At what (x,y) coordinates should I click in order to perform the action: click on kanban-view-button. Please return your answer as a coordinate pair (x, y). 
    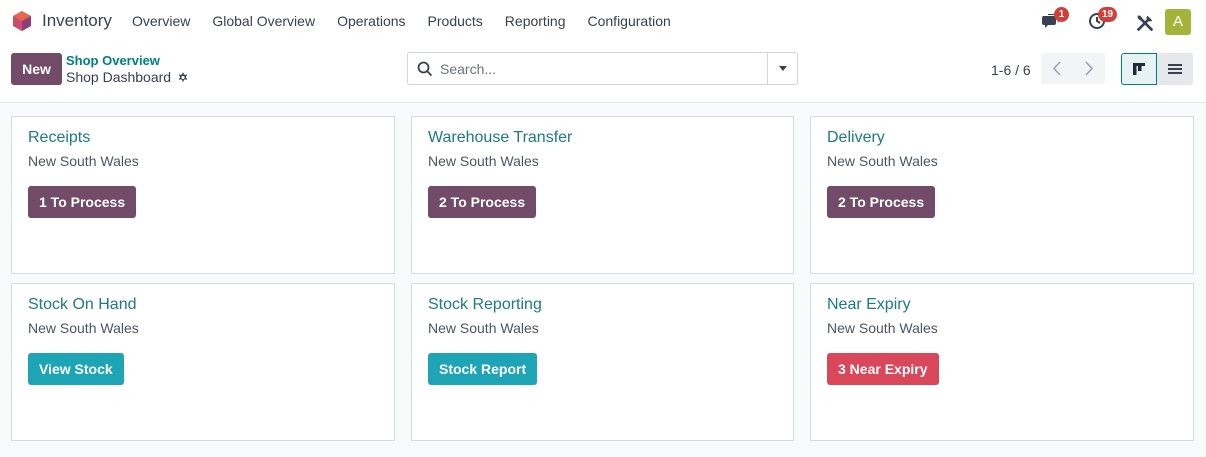
    Looking at the image, I should click on (1139, 69).